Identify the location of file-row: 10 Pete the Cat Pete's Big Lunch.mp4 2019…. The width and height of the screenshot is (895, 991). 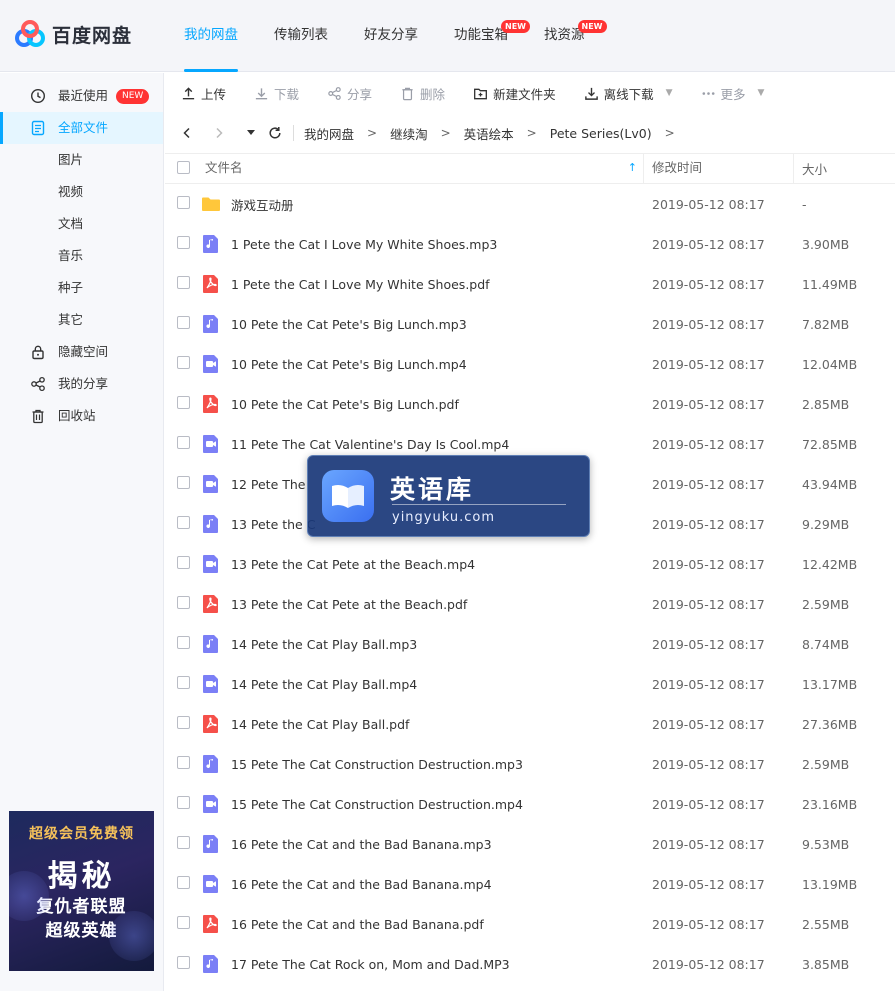
(530, 364).